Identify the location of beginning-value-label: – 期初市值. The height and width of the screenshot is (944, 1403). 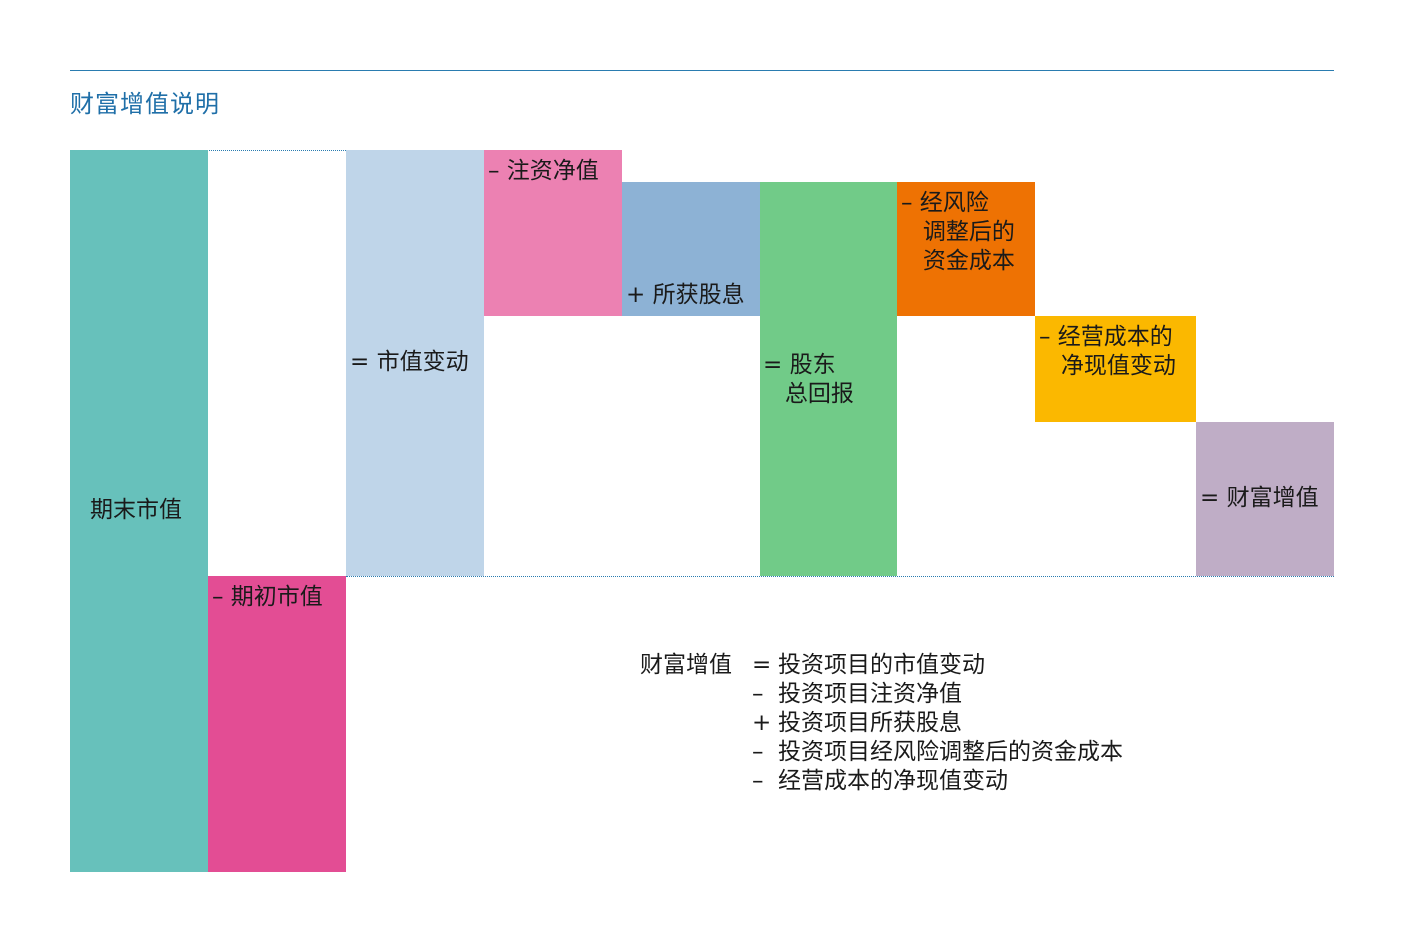
(267, 597).